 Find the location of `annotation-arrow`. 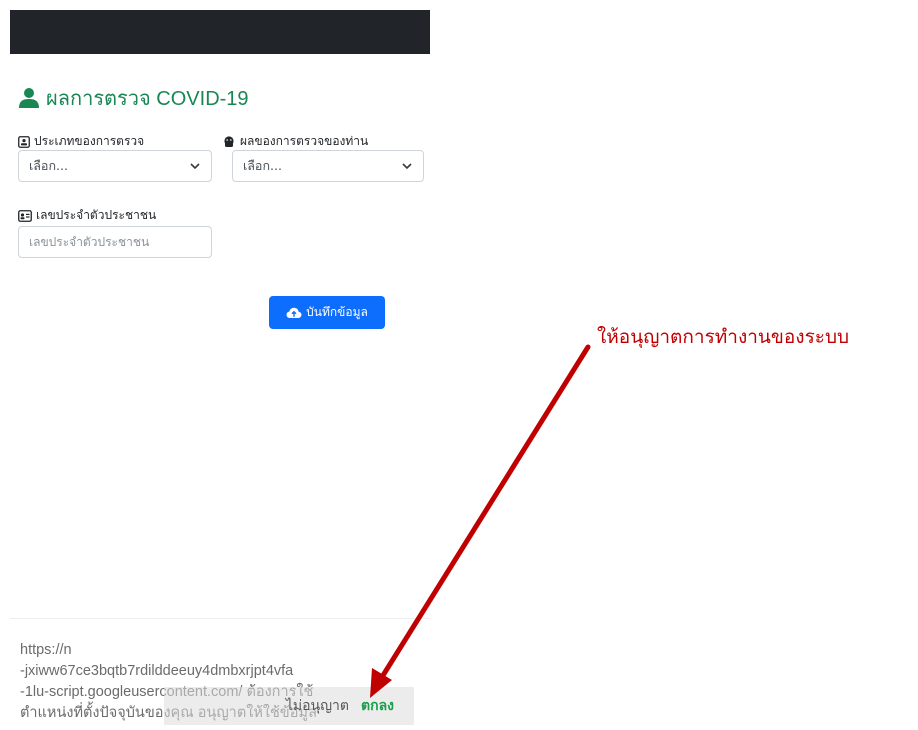

annotation-arrow is located at coordinates (480, 521).